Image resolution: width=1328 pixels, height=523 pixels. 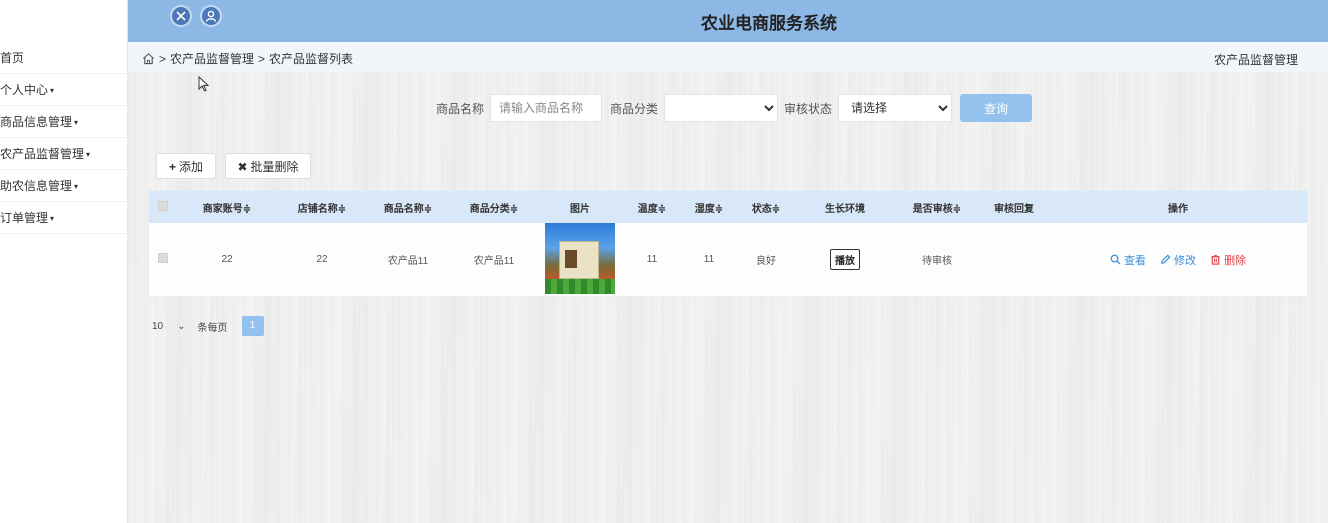 What do you see at coordinates (766, 261) in the screenshot?
I see `cell-status: 良好` at bounding box center [766, 261].